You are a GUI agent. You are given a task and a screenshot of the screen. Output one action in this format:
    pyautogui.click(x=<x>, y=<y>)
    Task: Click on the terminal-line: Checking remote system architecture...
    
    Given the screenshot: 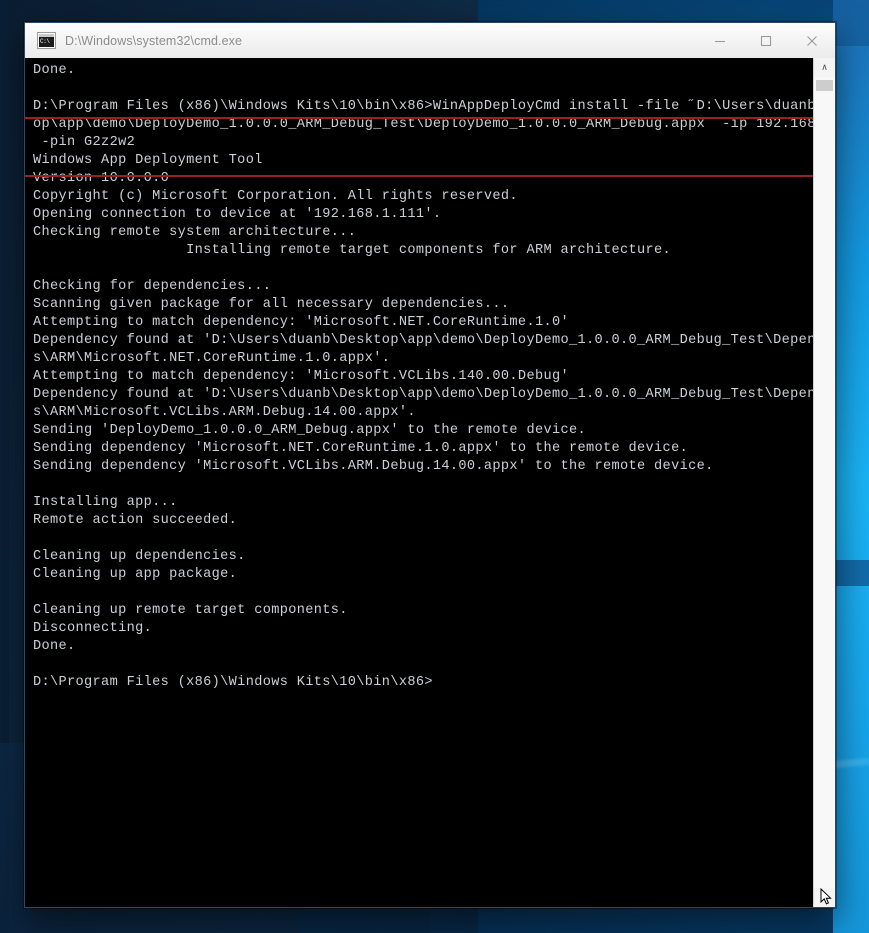 What is the action you would take?
    pyautogui.click(x=195, y=232)
    